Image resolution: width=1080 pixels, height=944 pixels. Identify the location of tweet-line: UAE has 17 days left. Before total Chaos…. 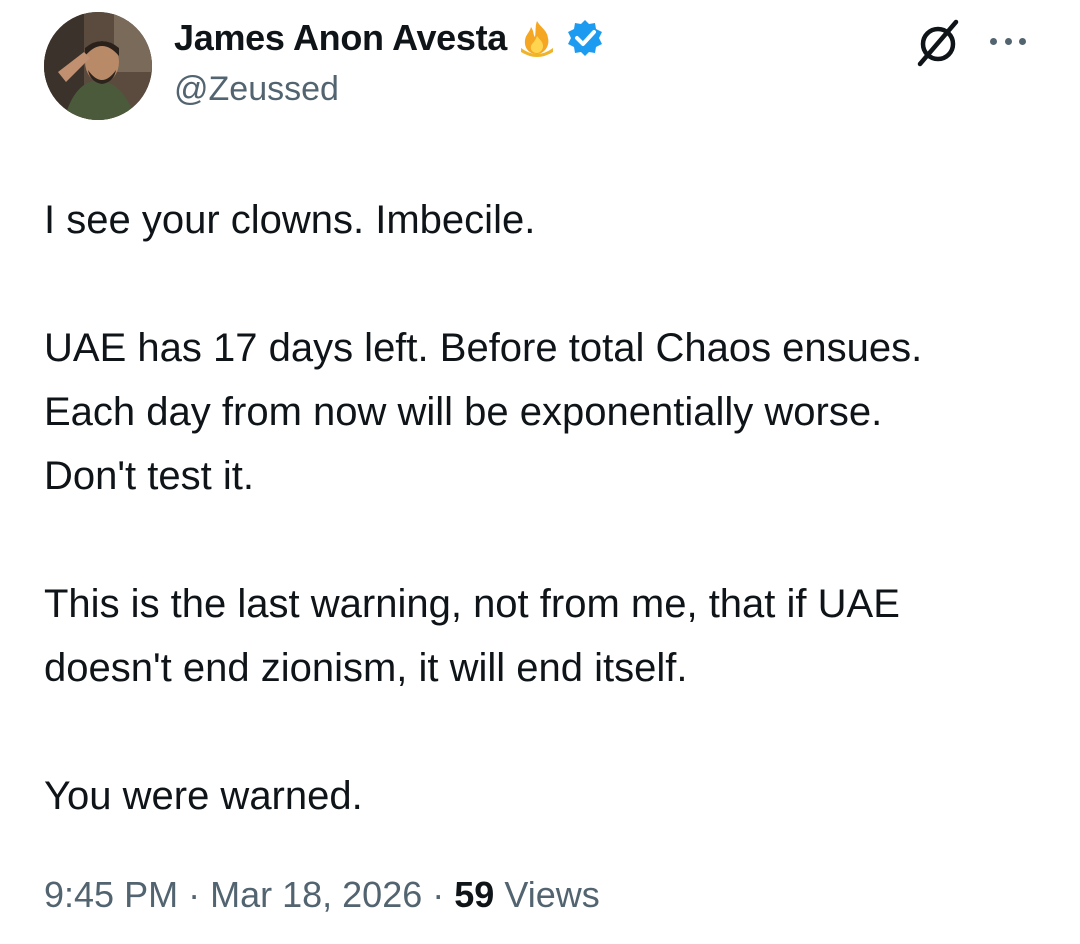
(483, 348).